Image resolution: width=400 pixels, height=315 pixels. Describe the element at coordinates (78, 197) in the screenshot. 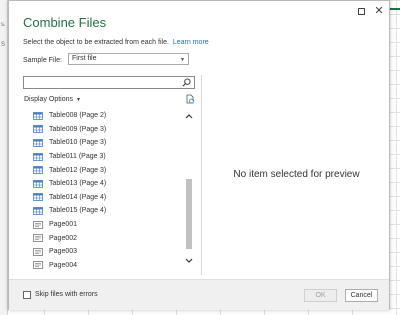

I see `navigator-item-label: Table014 (Page 4)` at that location.